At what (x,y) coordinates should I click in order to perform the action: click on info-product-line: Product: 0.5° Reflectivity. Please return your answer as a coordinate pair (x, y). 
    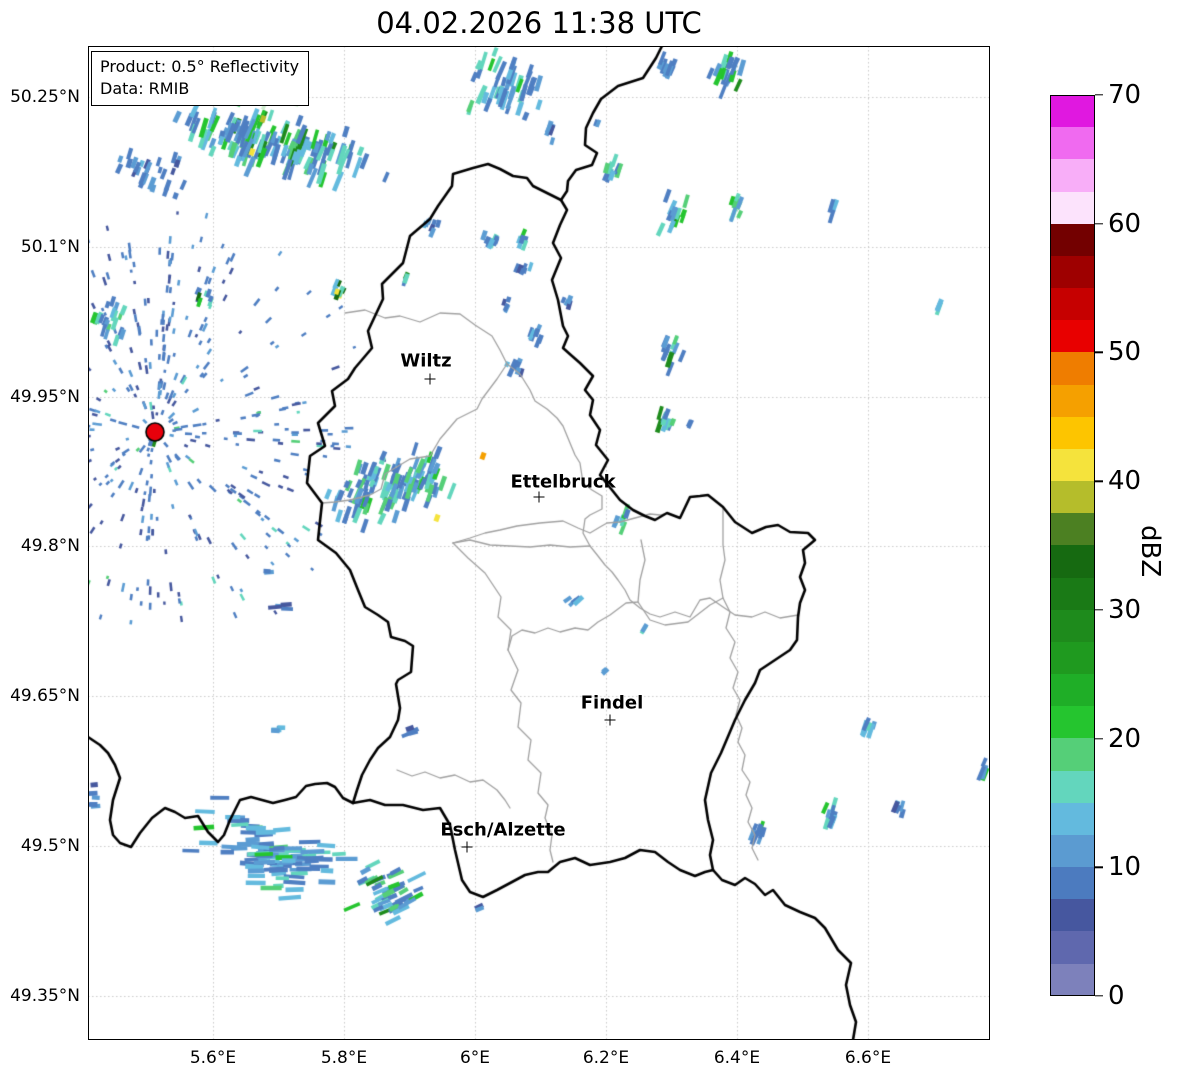
    Looking at the image, I should click on (200, 66).